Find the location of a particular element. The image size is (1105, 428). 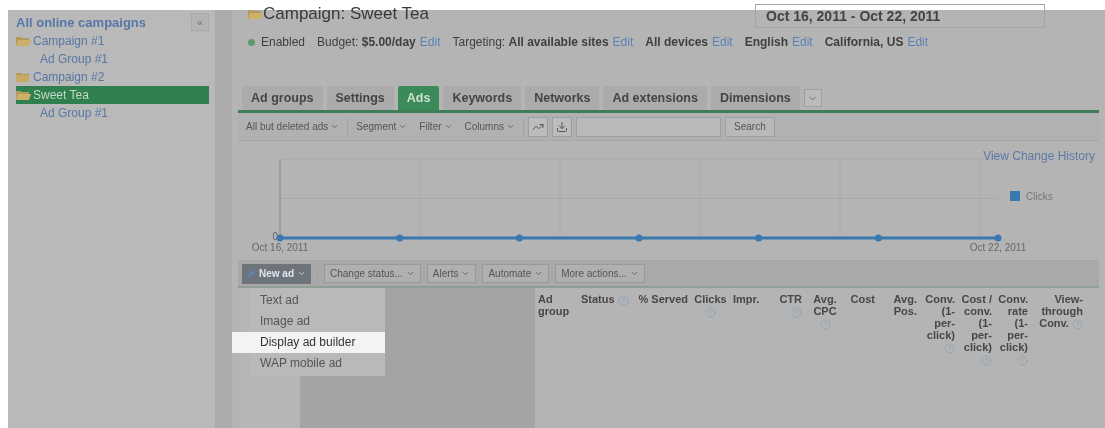

new-ad-button: New ad is located at coordinates (276, 273).